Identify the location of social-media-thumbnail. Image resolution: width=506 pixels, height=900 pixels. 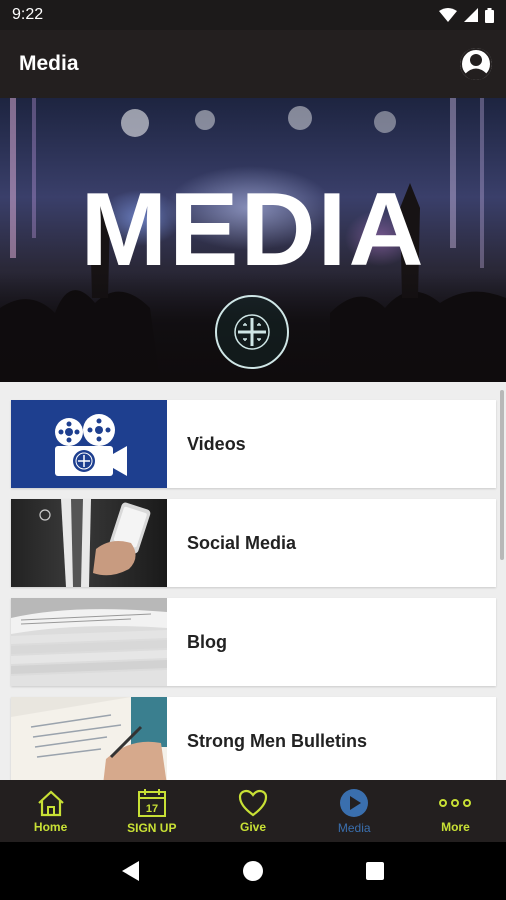
(89, 543).